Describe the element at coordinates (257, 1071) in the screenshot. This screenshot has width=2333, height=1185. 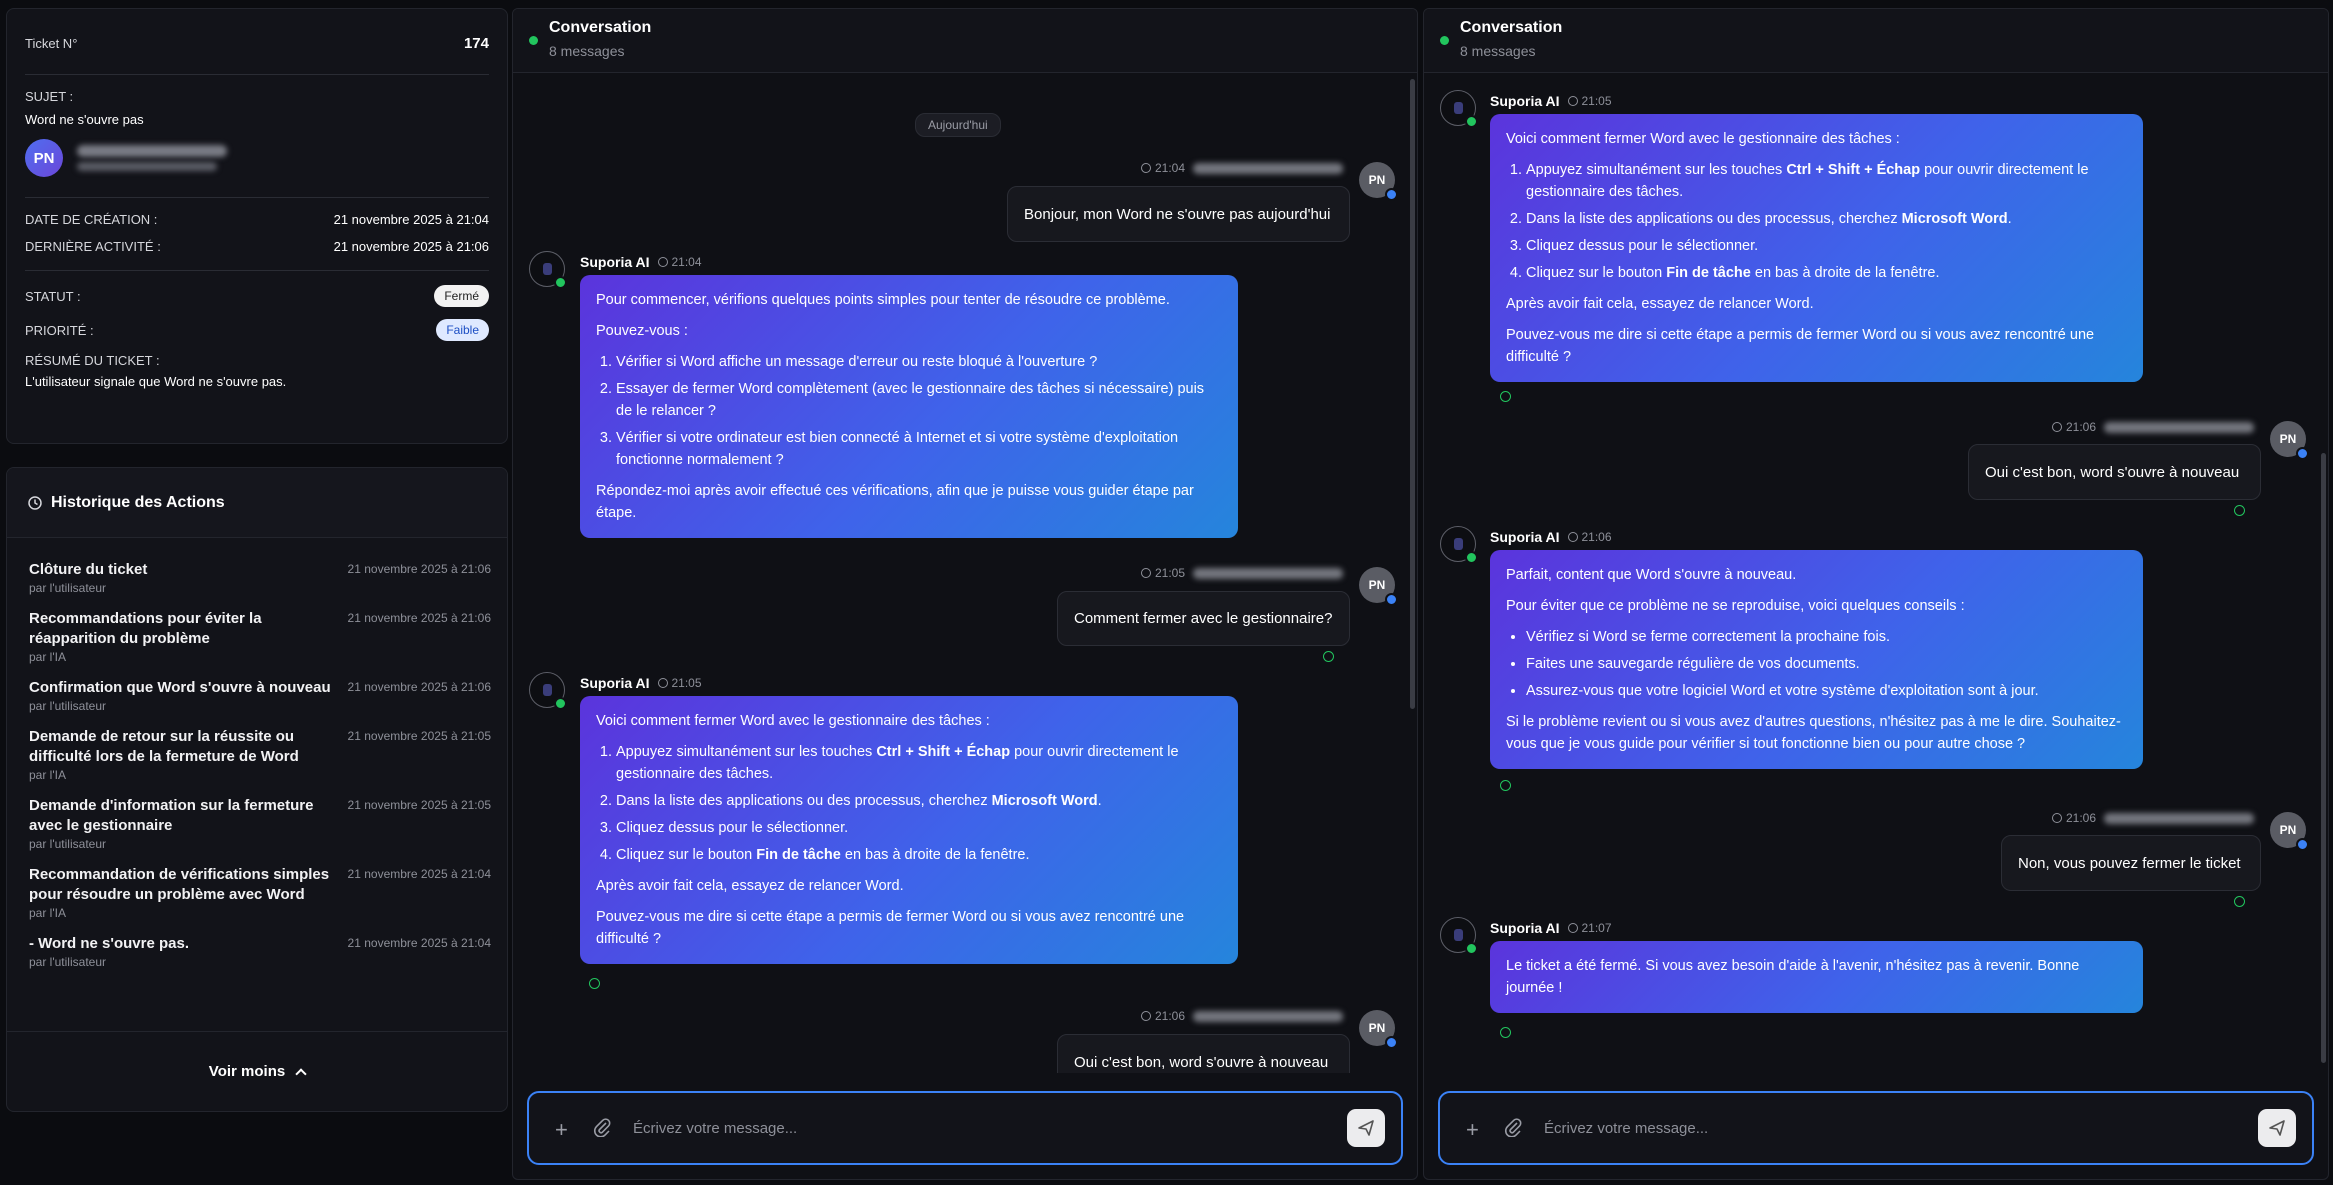
I see `show-less-button: Voir moins` at that location.